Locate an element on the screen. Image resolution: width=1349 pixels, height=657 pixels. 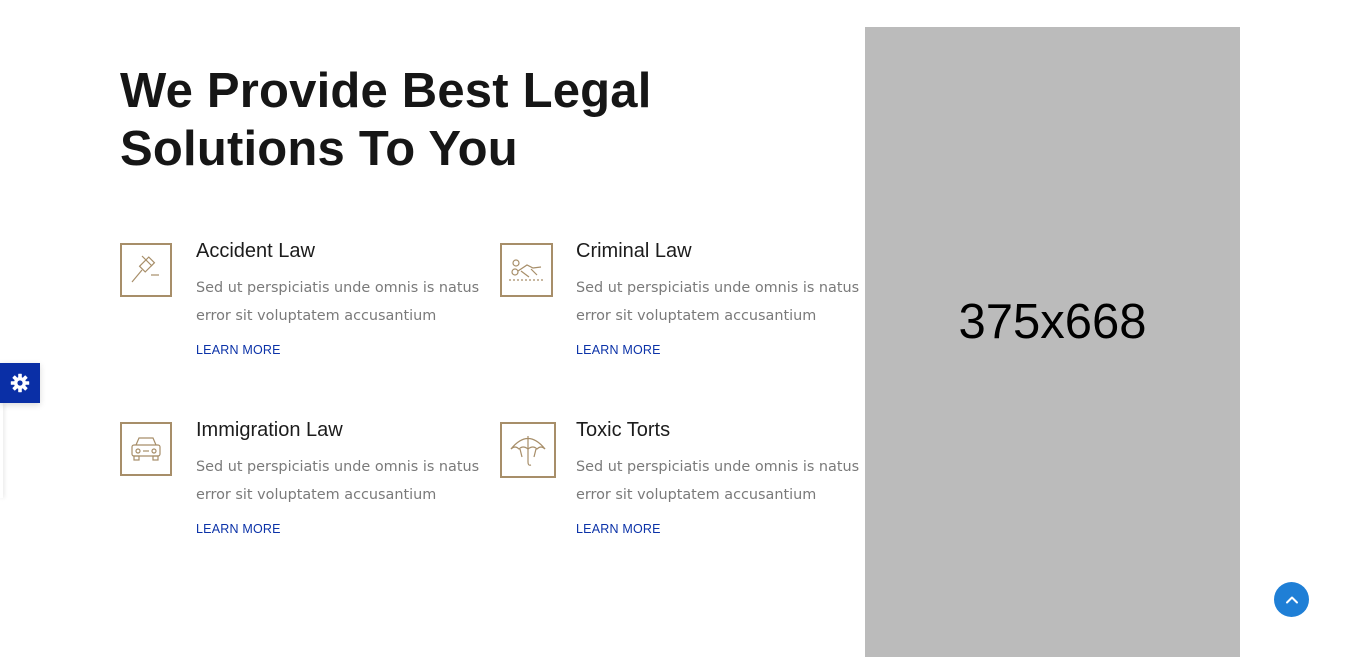
settings-toggle-button is located at coordinates (20, 383).